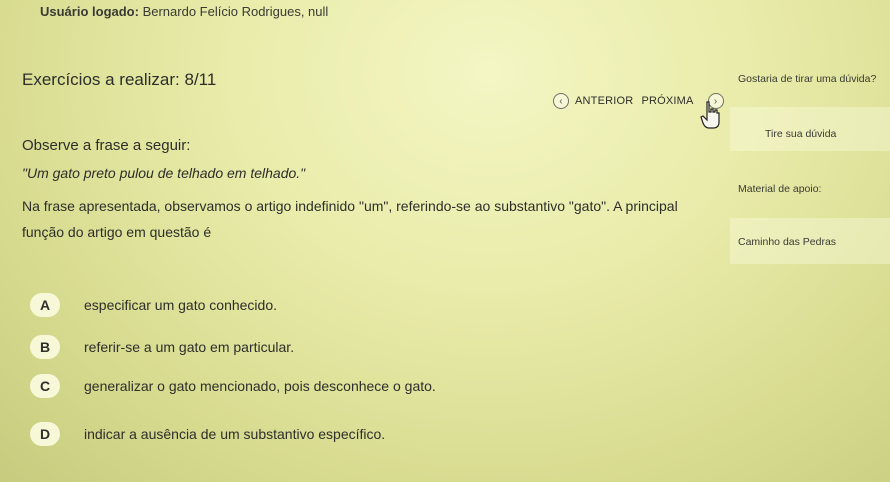 The image size is (890, 482). What do you see at coordinates (667, 101) in the screenshot?
I see `next-button: PRÓXIMA` at bounding box center [667, 101].